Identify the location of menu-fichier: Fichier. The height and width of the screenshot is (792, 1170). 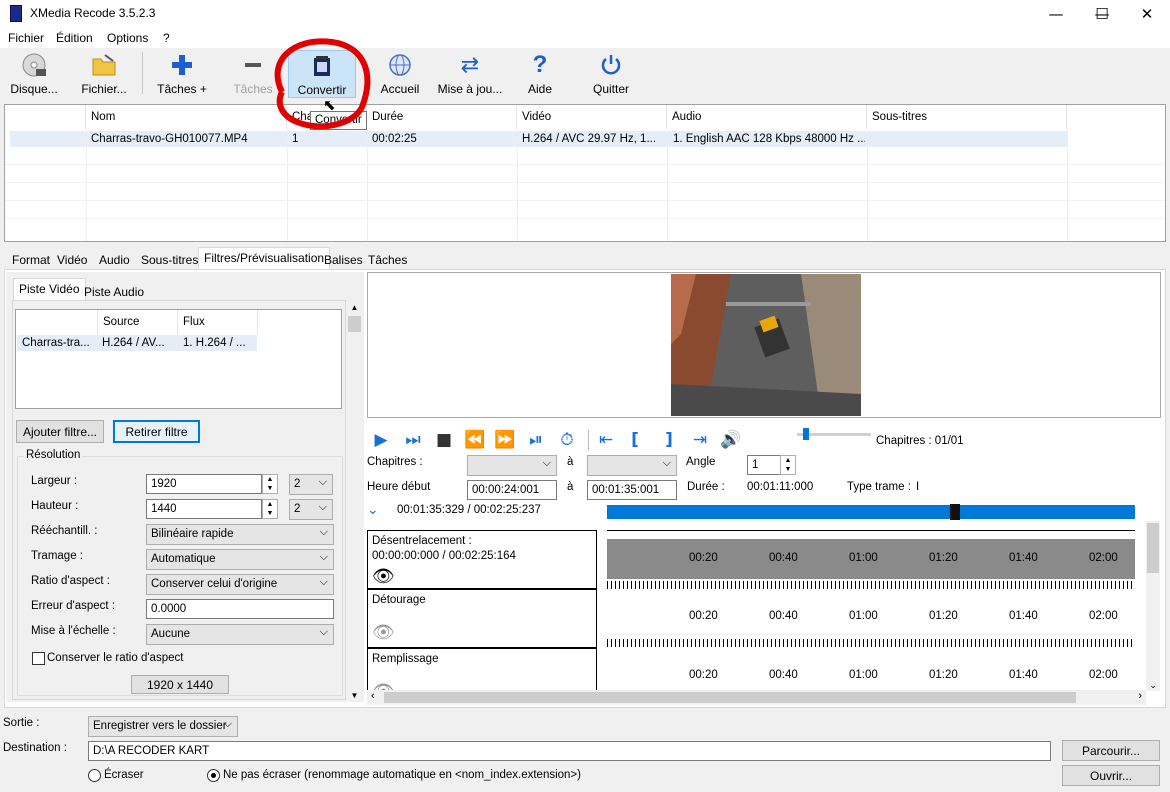
(26, 38).